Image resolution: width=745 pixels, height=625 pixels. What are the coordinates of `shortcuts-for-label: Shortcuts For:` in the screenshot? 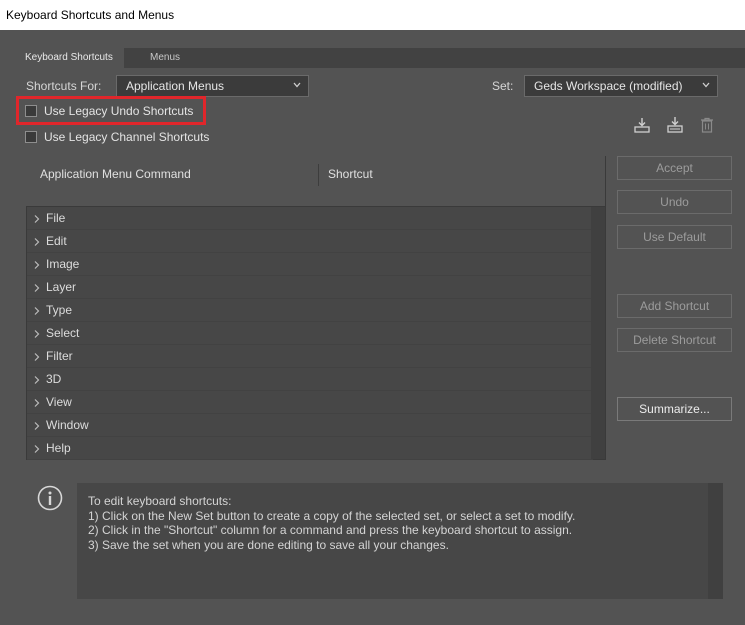 It's located at (64, 86).